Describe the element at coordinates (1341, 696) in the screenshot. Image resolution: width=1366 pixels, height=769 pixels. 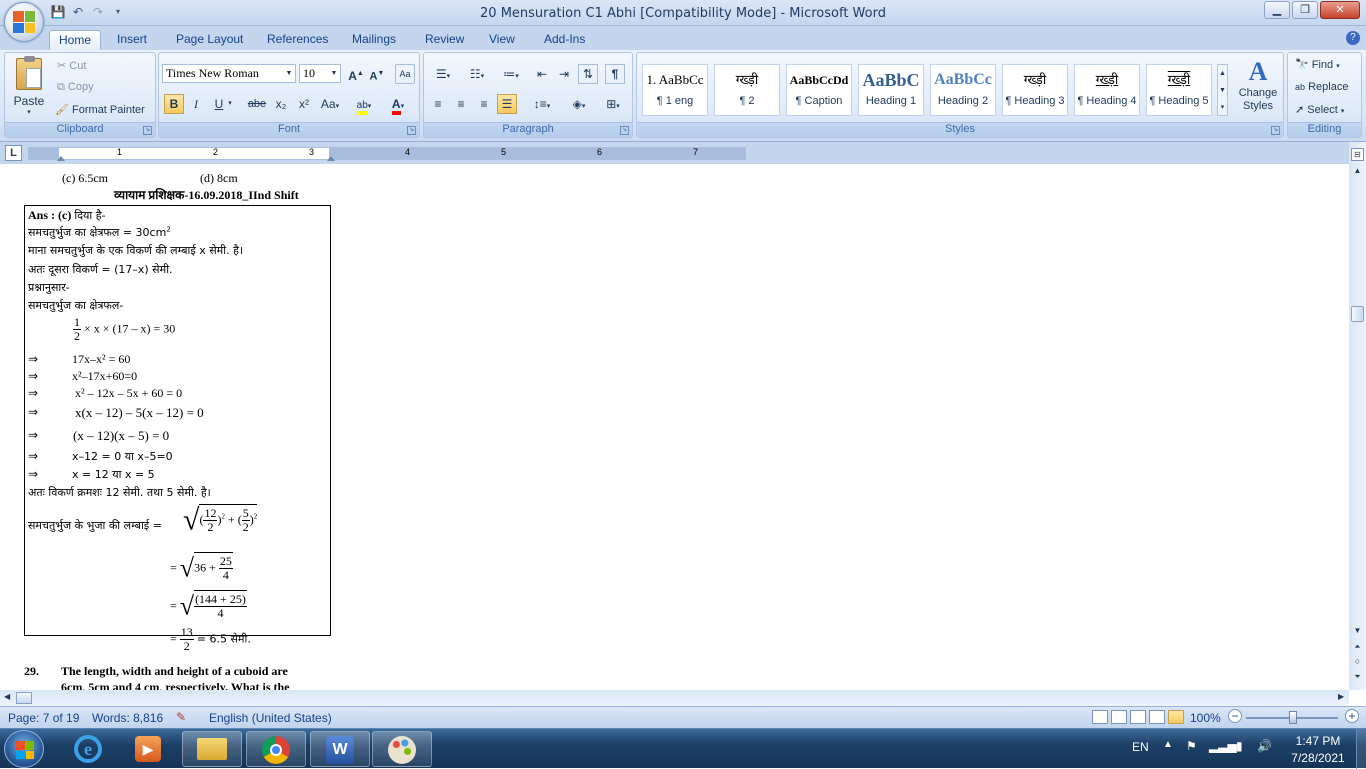
I see `scroll-right-icon: ▶` at that location.